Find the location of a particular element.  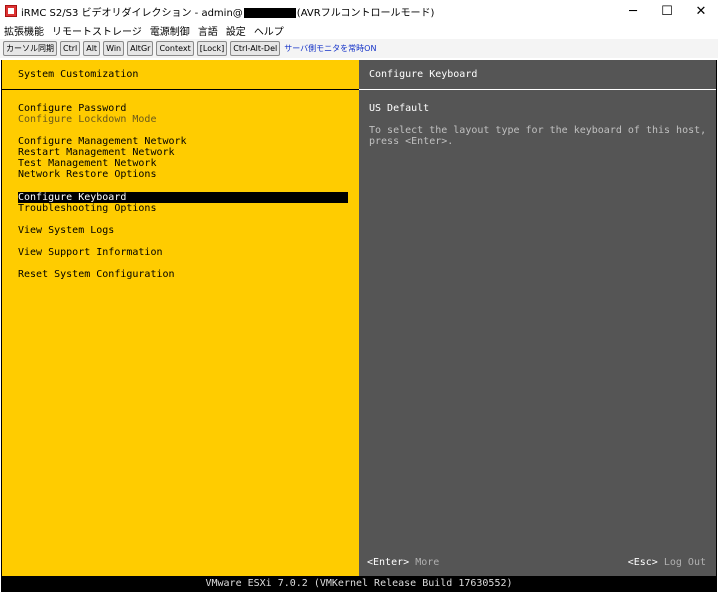

window-controls: ─ ☐ ✕ is located at coordinates (667, 11).